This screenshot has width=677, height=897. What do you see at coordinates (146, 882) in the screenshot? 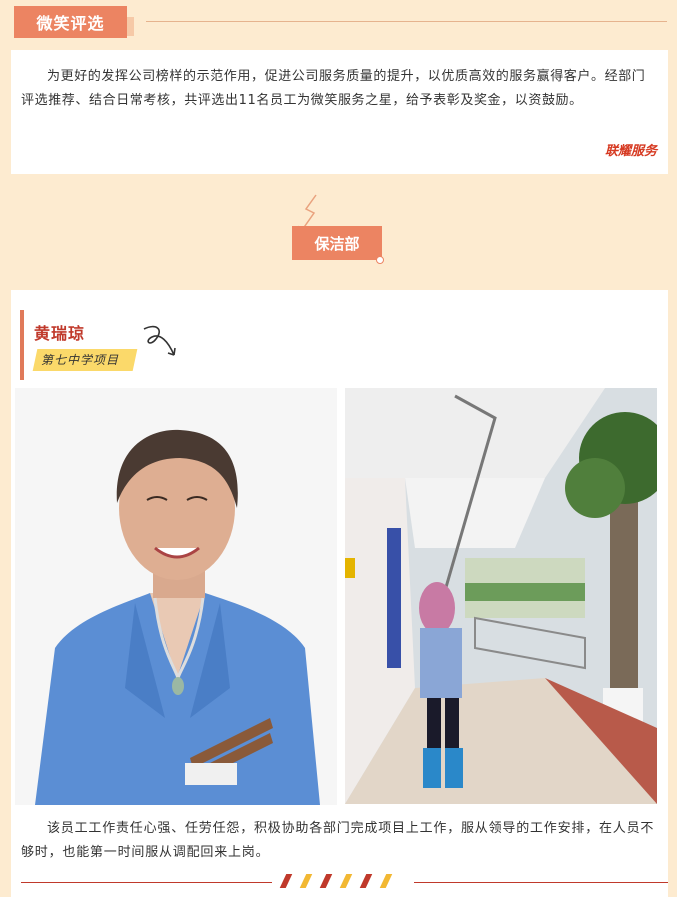
I see `footer-divider-left` at bounding box center [146, 882].